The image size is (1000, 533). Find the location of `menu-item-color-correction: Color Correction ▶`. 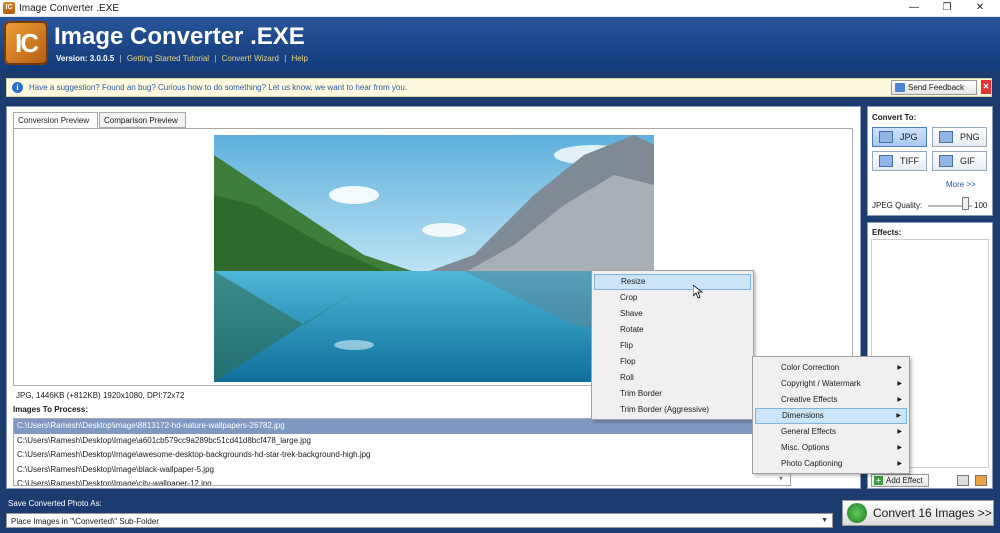

menu-item-color-correction: Color Correction ▶ is located at coordinates (831, 368).